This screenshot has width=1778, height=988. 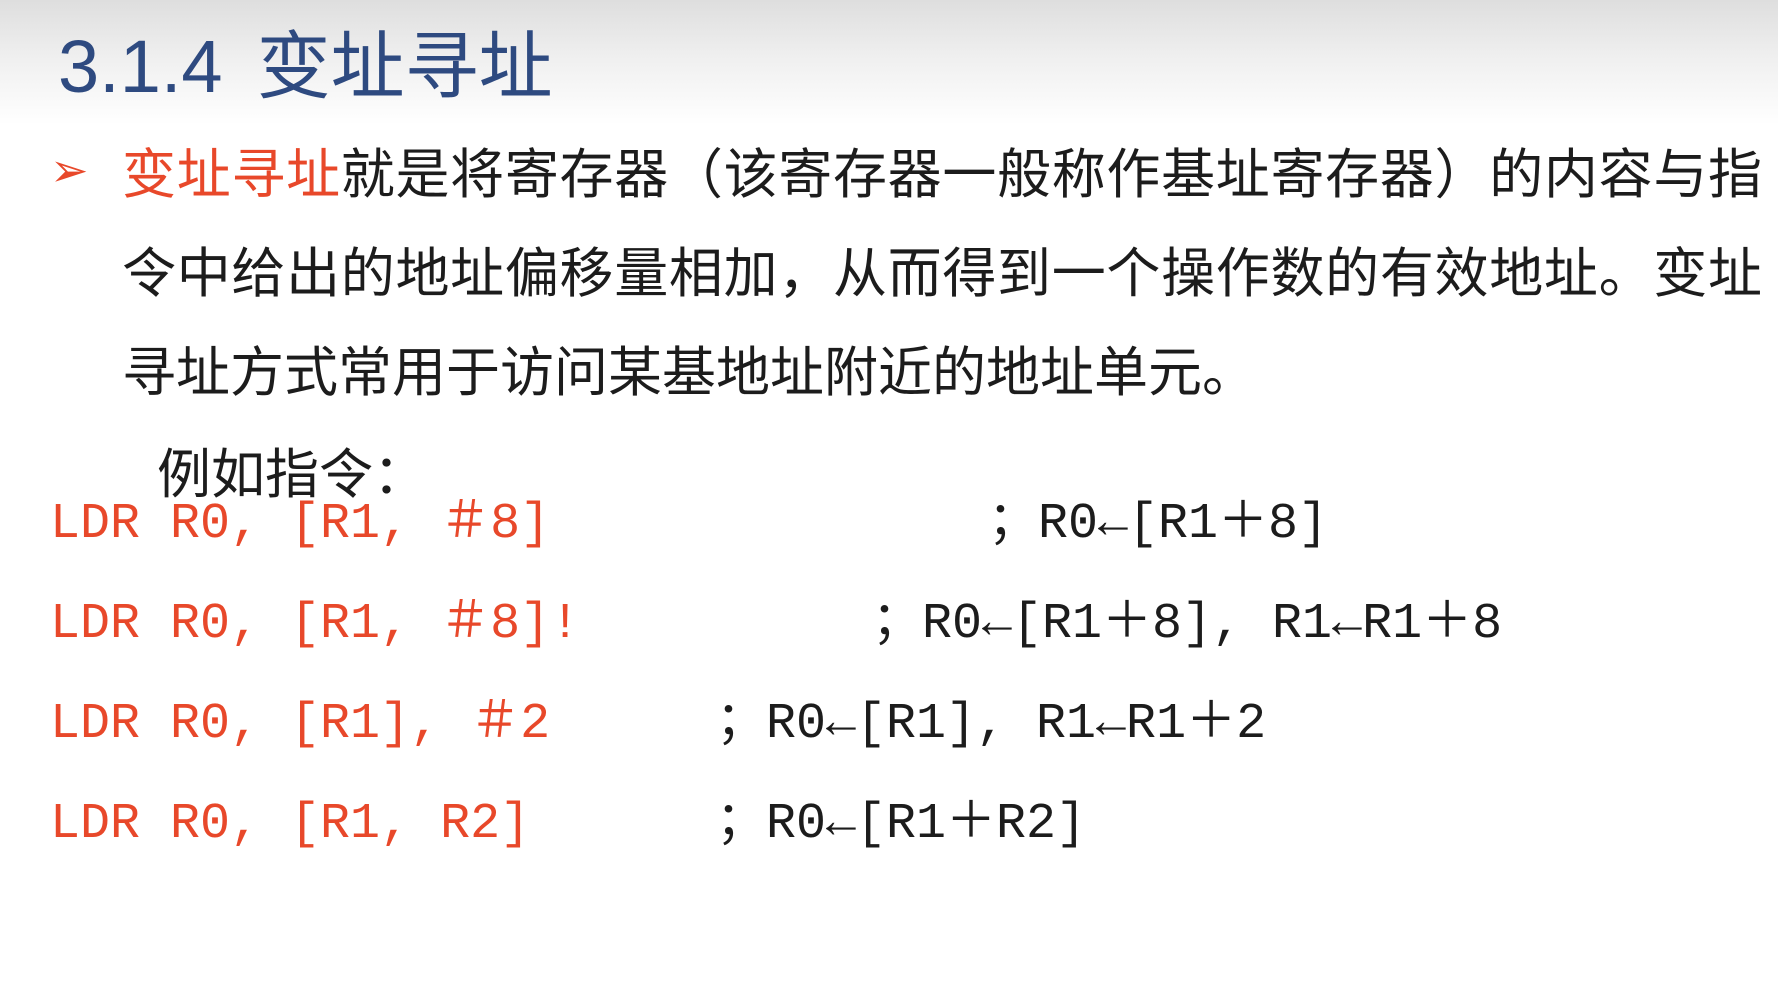 I want to click on code-comment-3: ；R0←[R1], R1←R1＋2, so click(x=991, y=724).